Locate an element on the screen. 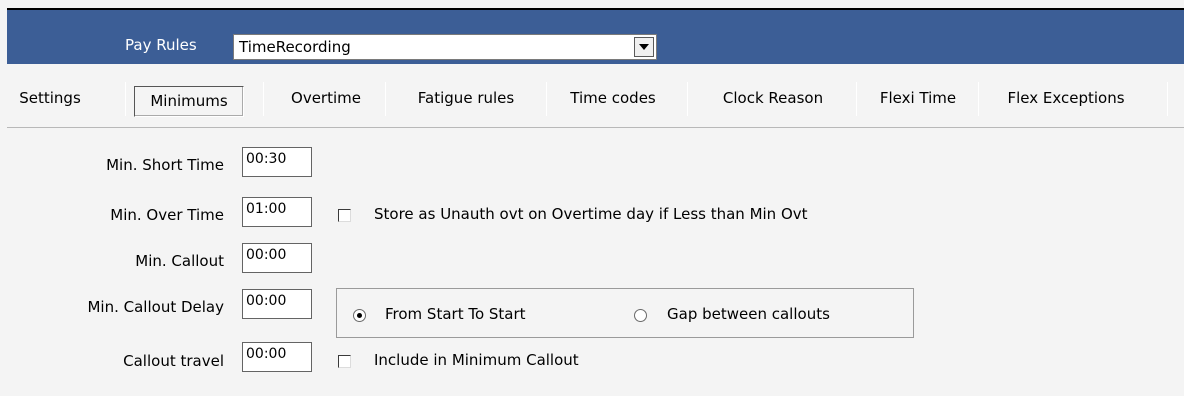 The width and height of the screenshot is (1184, 396). tab-fatigue-rules: Fatigue rules is located at coordinates (466, 98).